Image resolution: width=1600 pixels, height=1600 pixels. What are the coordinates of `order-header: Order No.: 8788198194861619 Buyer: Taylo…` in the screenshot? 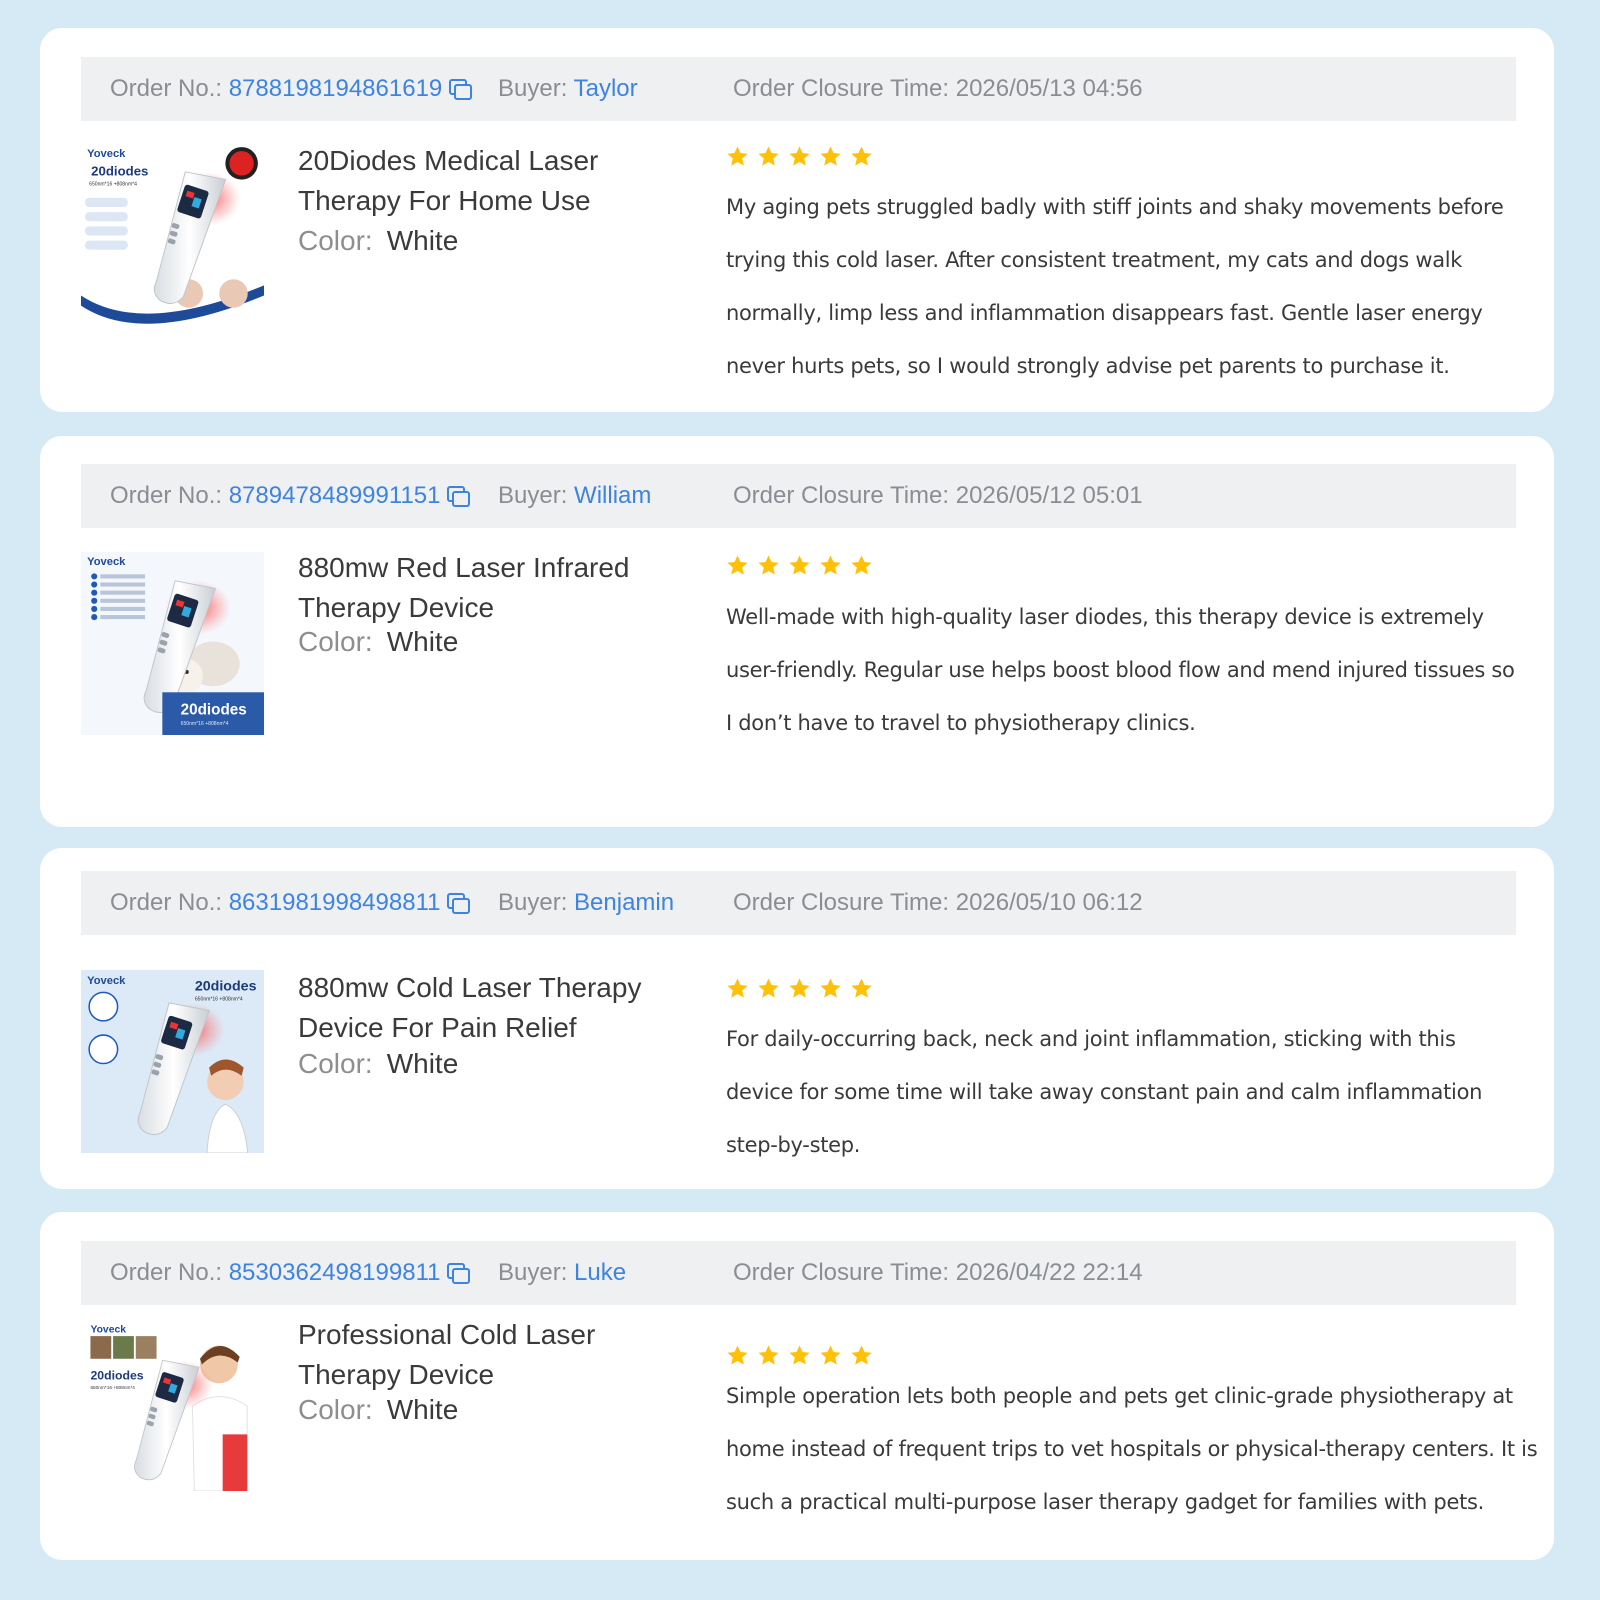 It's located at (798, 89).